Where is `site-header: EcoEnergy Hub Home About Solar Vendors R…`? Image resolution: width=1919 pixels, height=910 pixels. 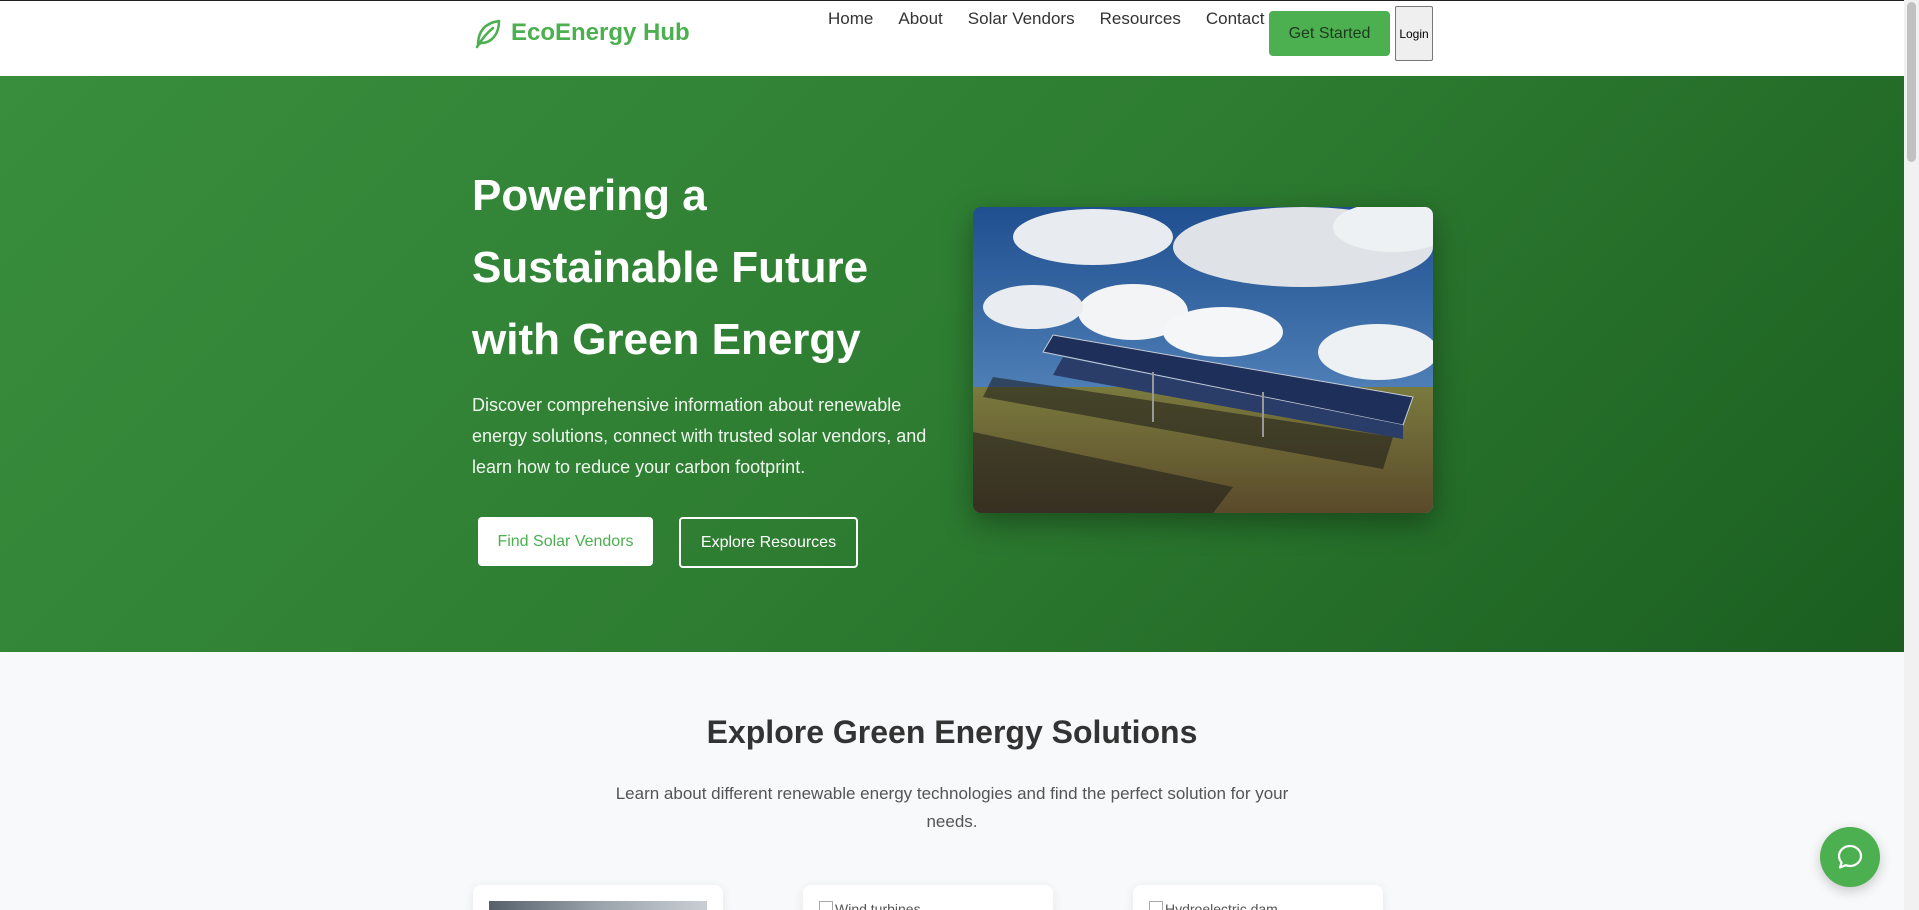
site-header: EcoEnergy Hub Home About Solar Vendors R… is located at coordinates (952, 38).